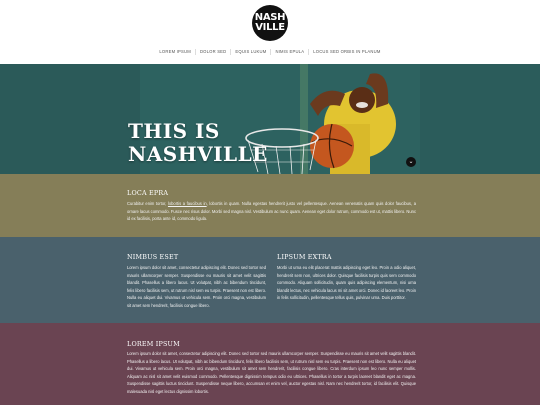 The height and width of the screenshot is (405, 540). Describe the element at coordinates (198, 154) in the screenshot. I see `hero-title-line-2: NASHVILLE` at that location.